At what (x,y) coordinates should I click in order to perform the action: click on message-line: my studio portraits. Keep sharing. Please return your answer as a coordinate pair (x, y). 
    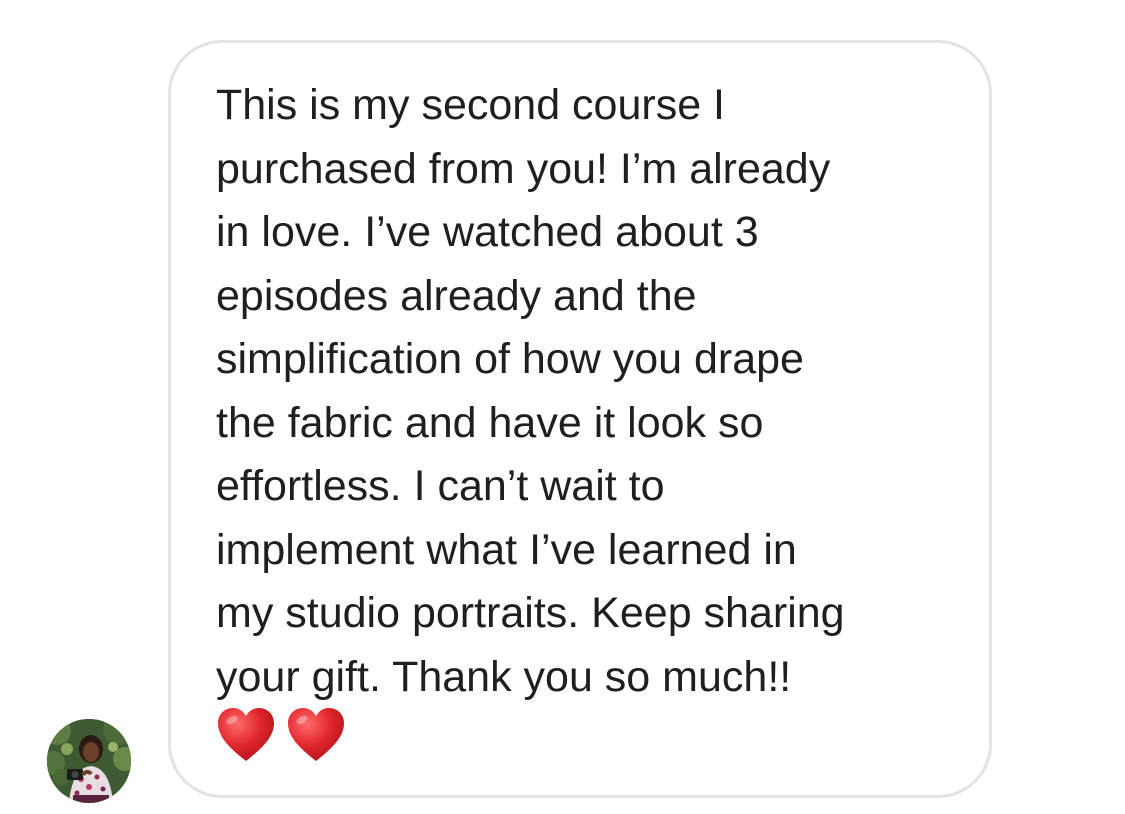
    Looking at the image, I should click on (530, 613).